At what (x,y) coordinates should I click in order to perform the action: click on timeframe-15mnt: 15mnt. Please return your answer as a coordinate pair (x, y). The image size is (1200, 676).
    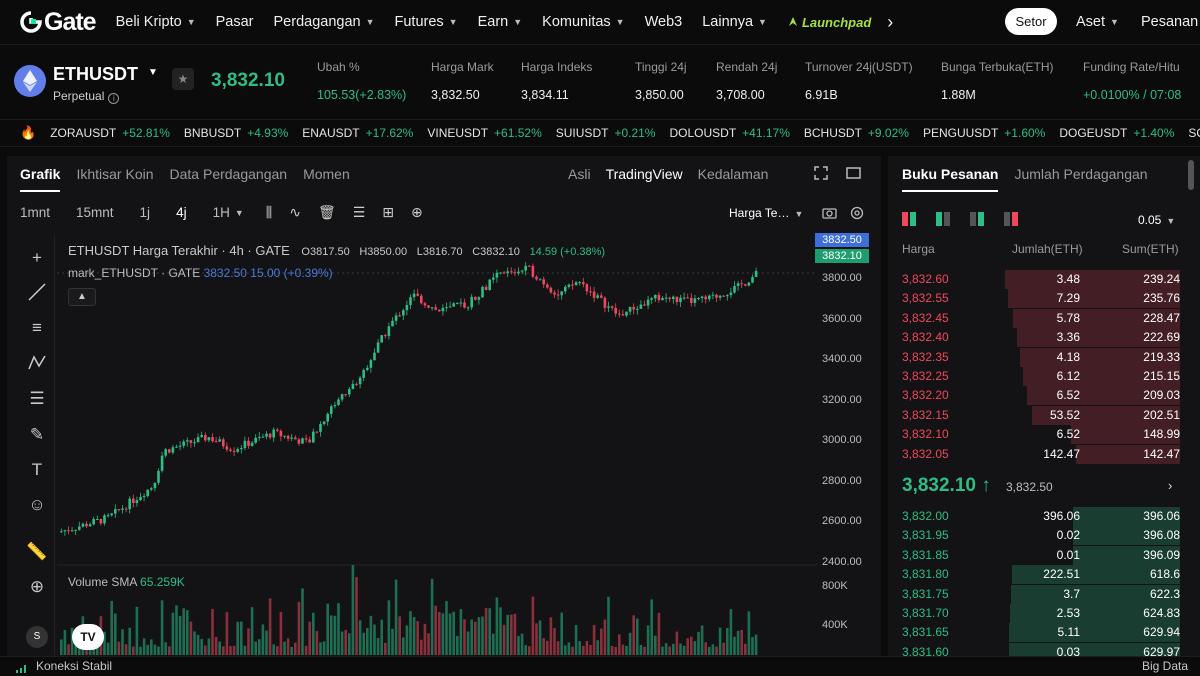
    Looking at the image, I should click on (95, 212).